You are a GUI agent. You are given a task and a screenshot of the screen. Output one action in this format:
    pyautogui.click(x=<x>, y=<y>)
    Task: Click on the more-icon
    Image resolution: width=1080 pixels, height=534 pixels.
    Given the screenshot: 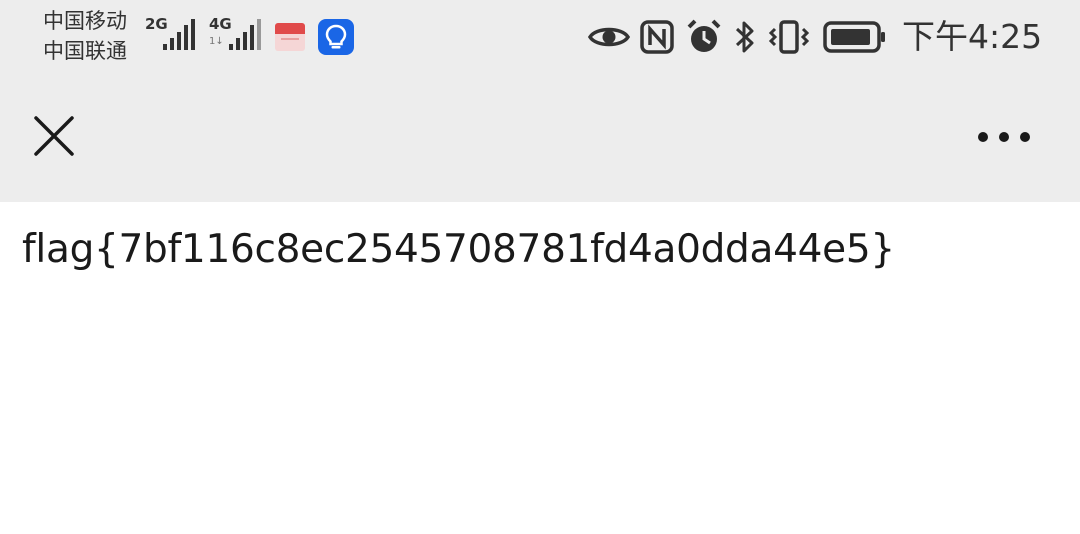 What is the action you would take?
    pyautogui.click(x=1004, y=137)
    